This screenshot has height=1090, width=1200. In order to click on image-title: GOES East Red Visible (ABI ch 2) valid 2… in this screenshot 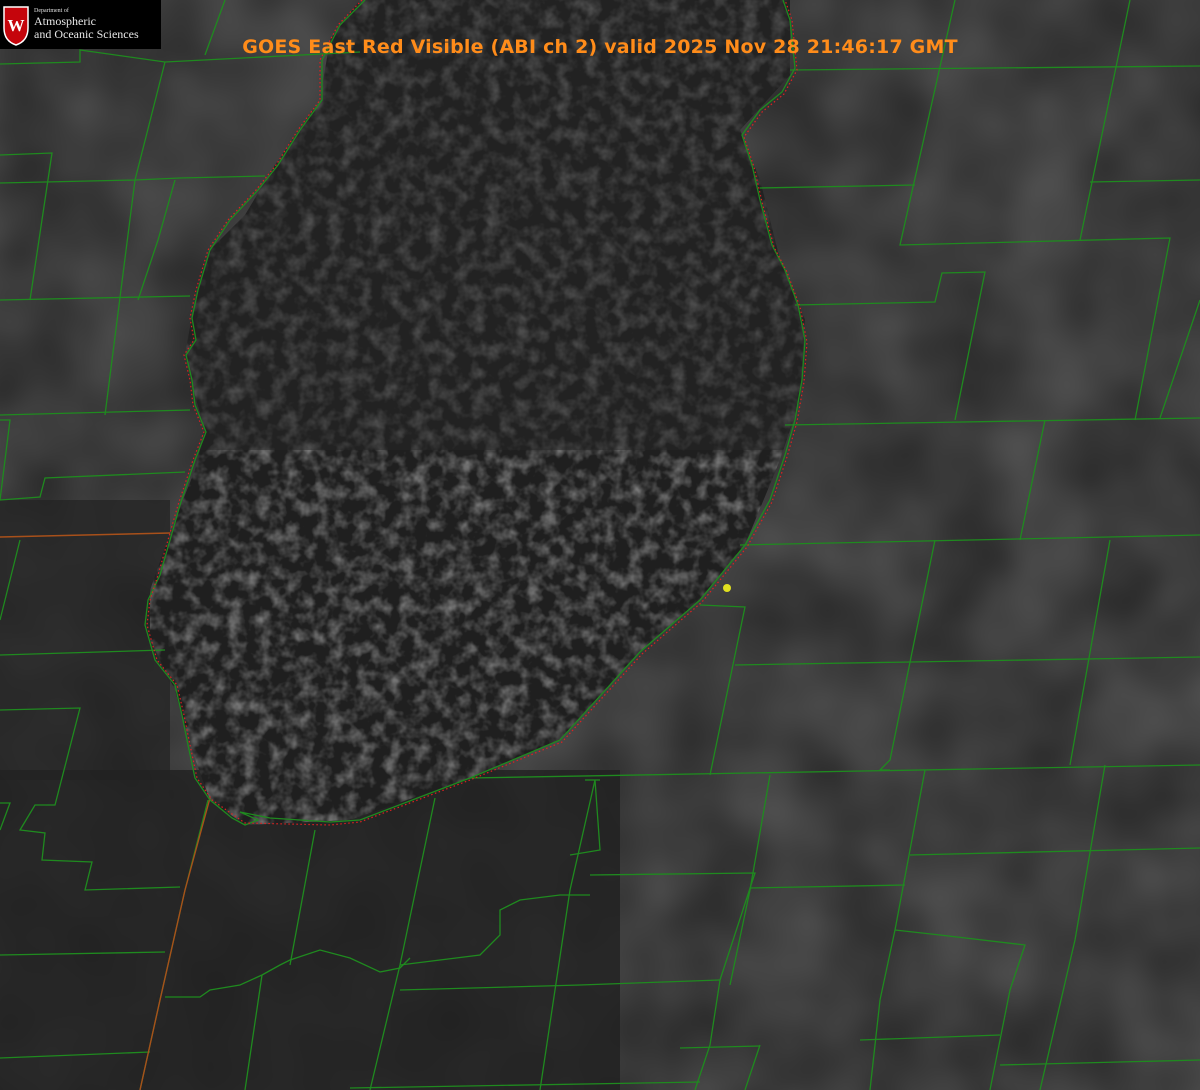, I will do `click(600, 47)`.